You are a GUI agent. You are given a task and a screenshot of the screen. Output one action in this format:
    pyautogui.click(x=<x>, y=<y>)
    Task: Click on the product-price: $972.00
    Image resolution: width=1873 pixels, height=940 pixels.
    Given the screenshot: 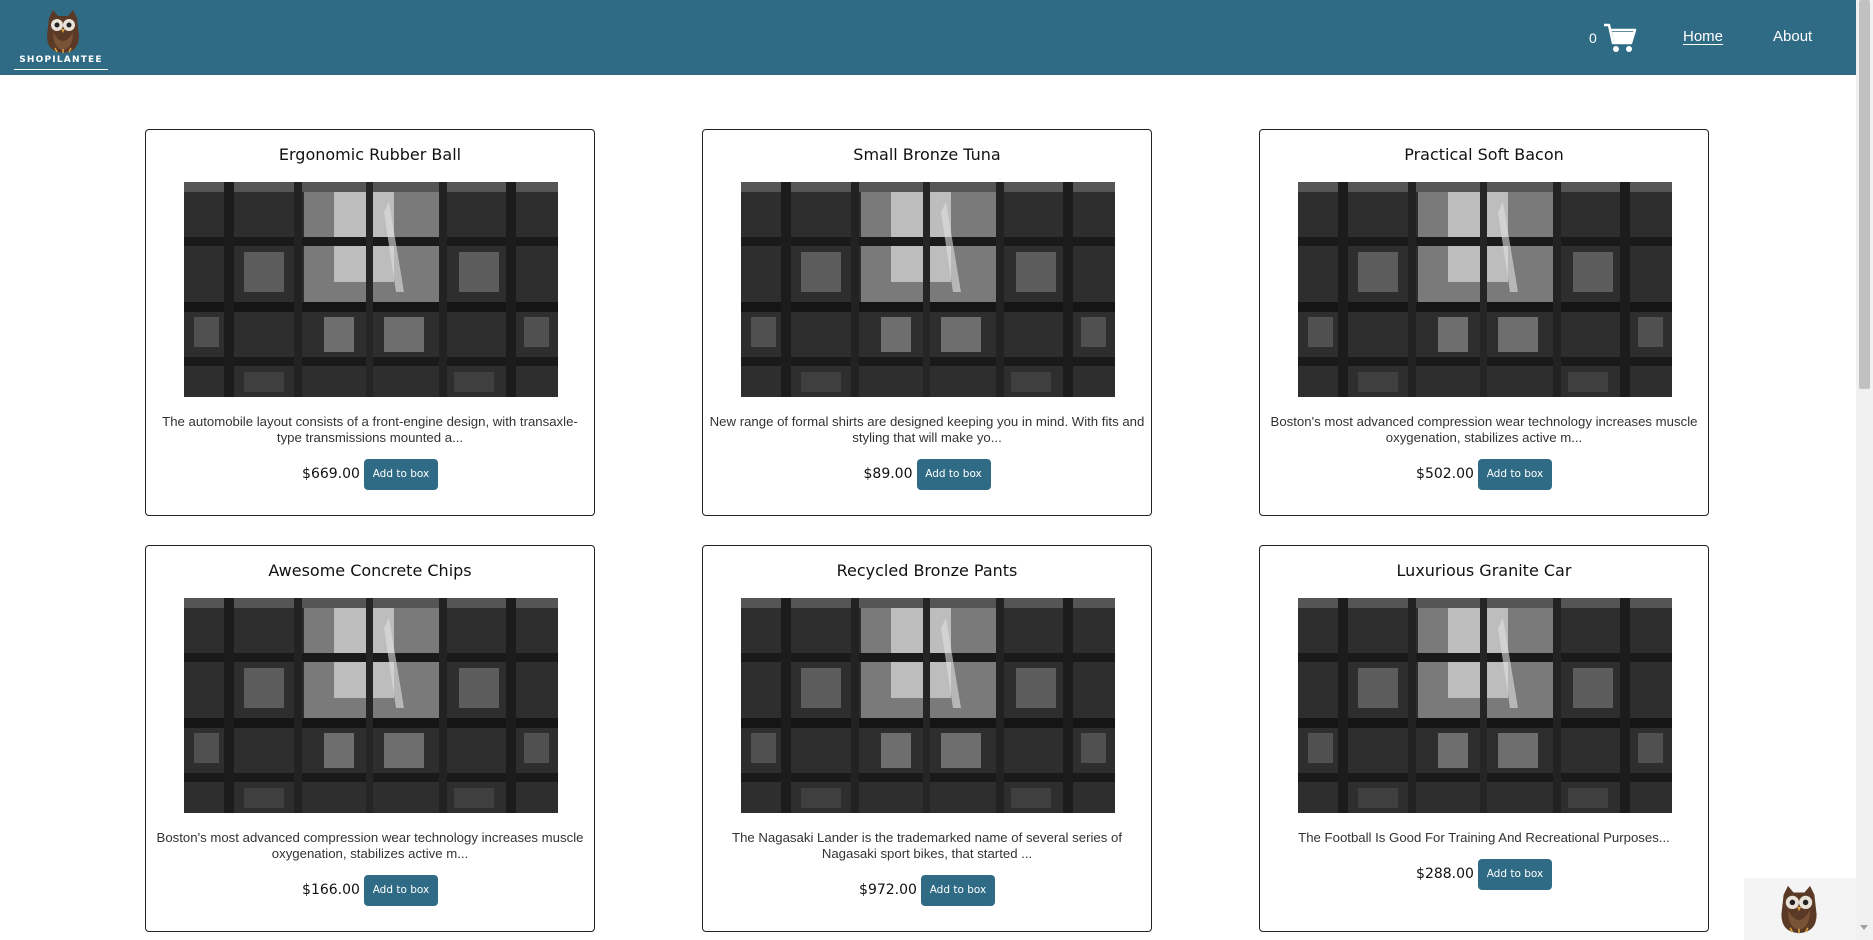 What is the action you would take?
    pyautogui.click(x=888, y=890)
    